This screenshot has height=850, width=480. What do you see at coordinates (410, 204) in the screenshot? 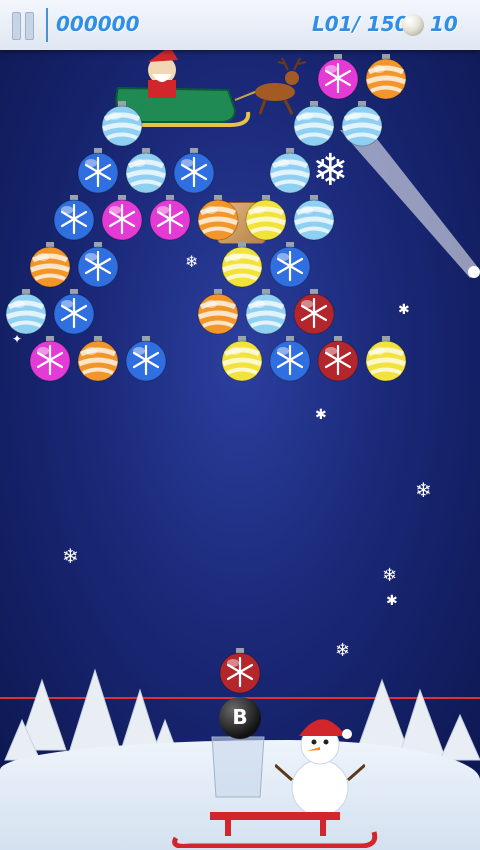
I see `comet-streak` at bounding box center [410, 204].